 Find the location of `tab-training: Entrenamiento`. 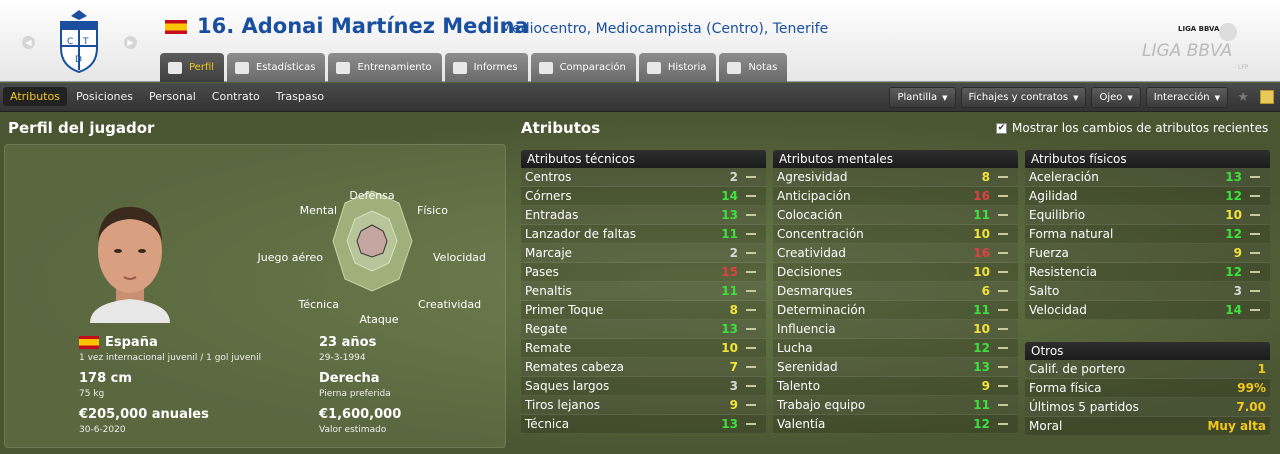

tab-training: Entrenamiento is located at coordinates (385, 67).